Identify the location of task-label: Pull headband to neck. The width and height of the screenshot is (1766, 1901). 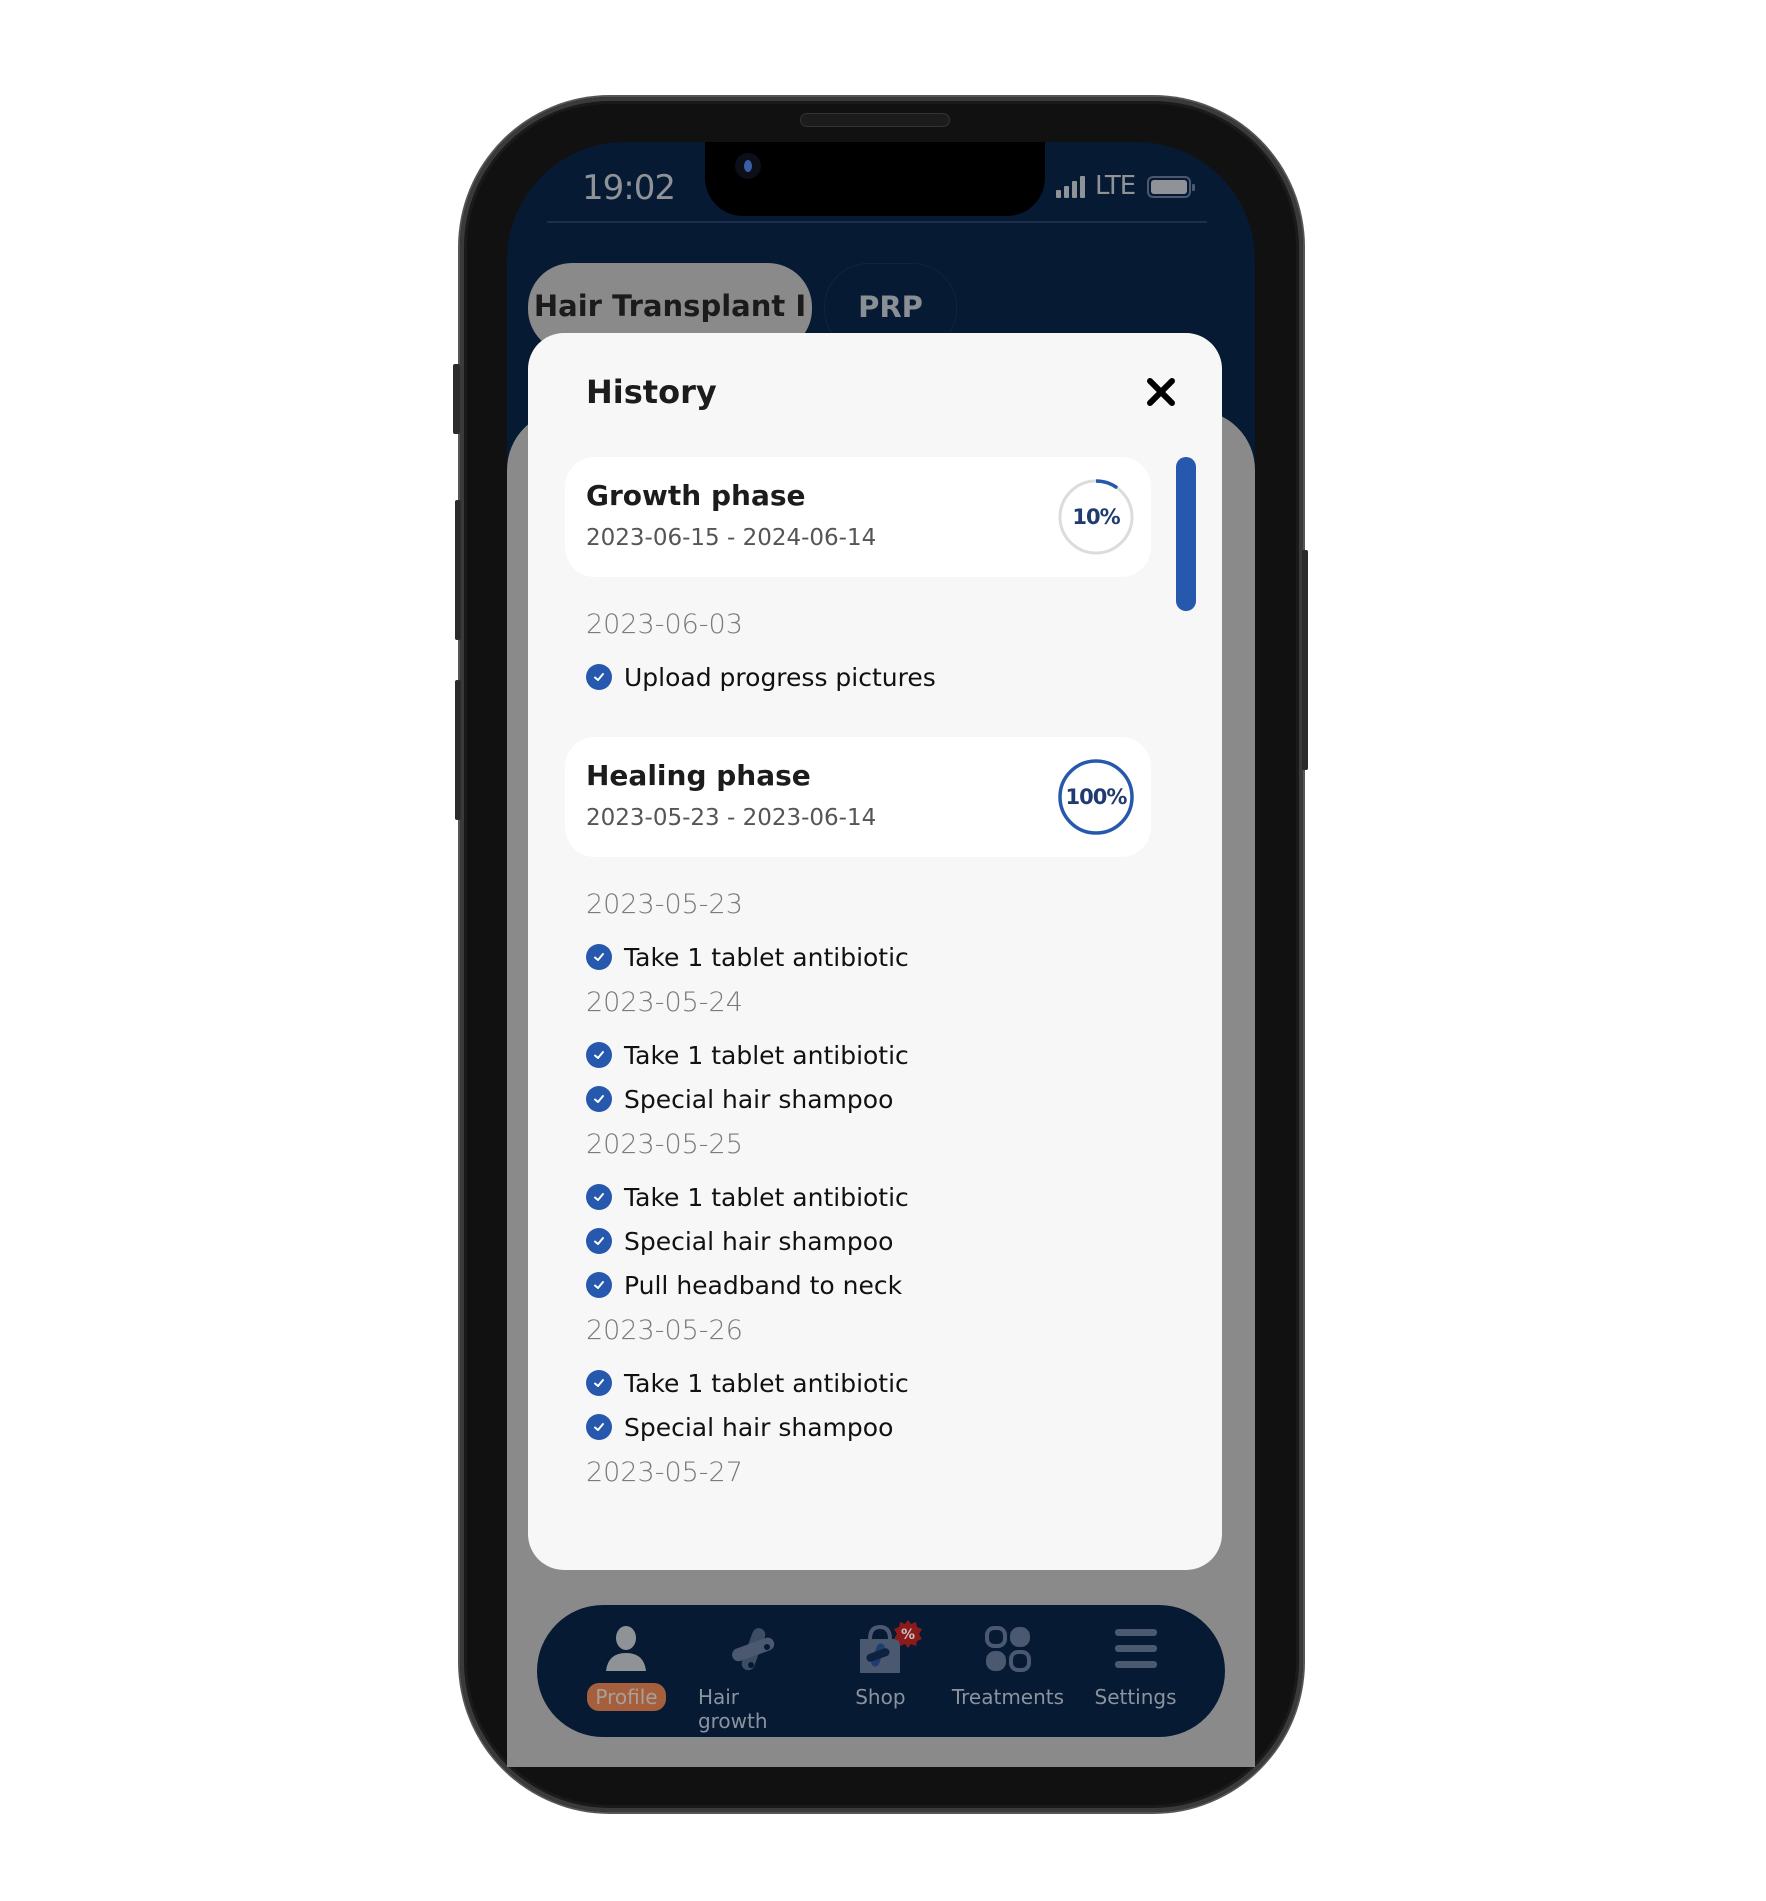
(763, 1285).